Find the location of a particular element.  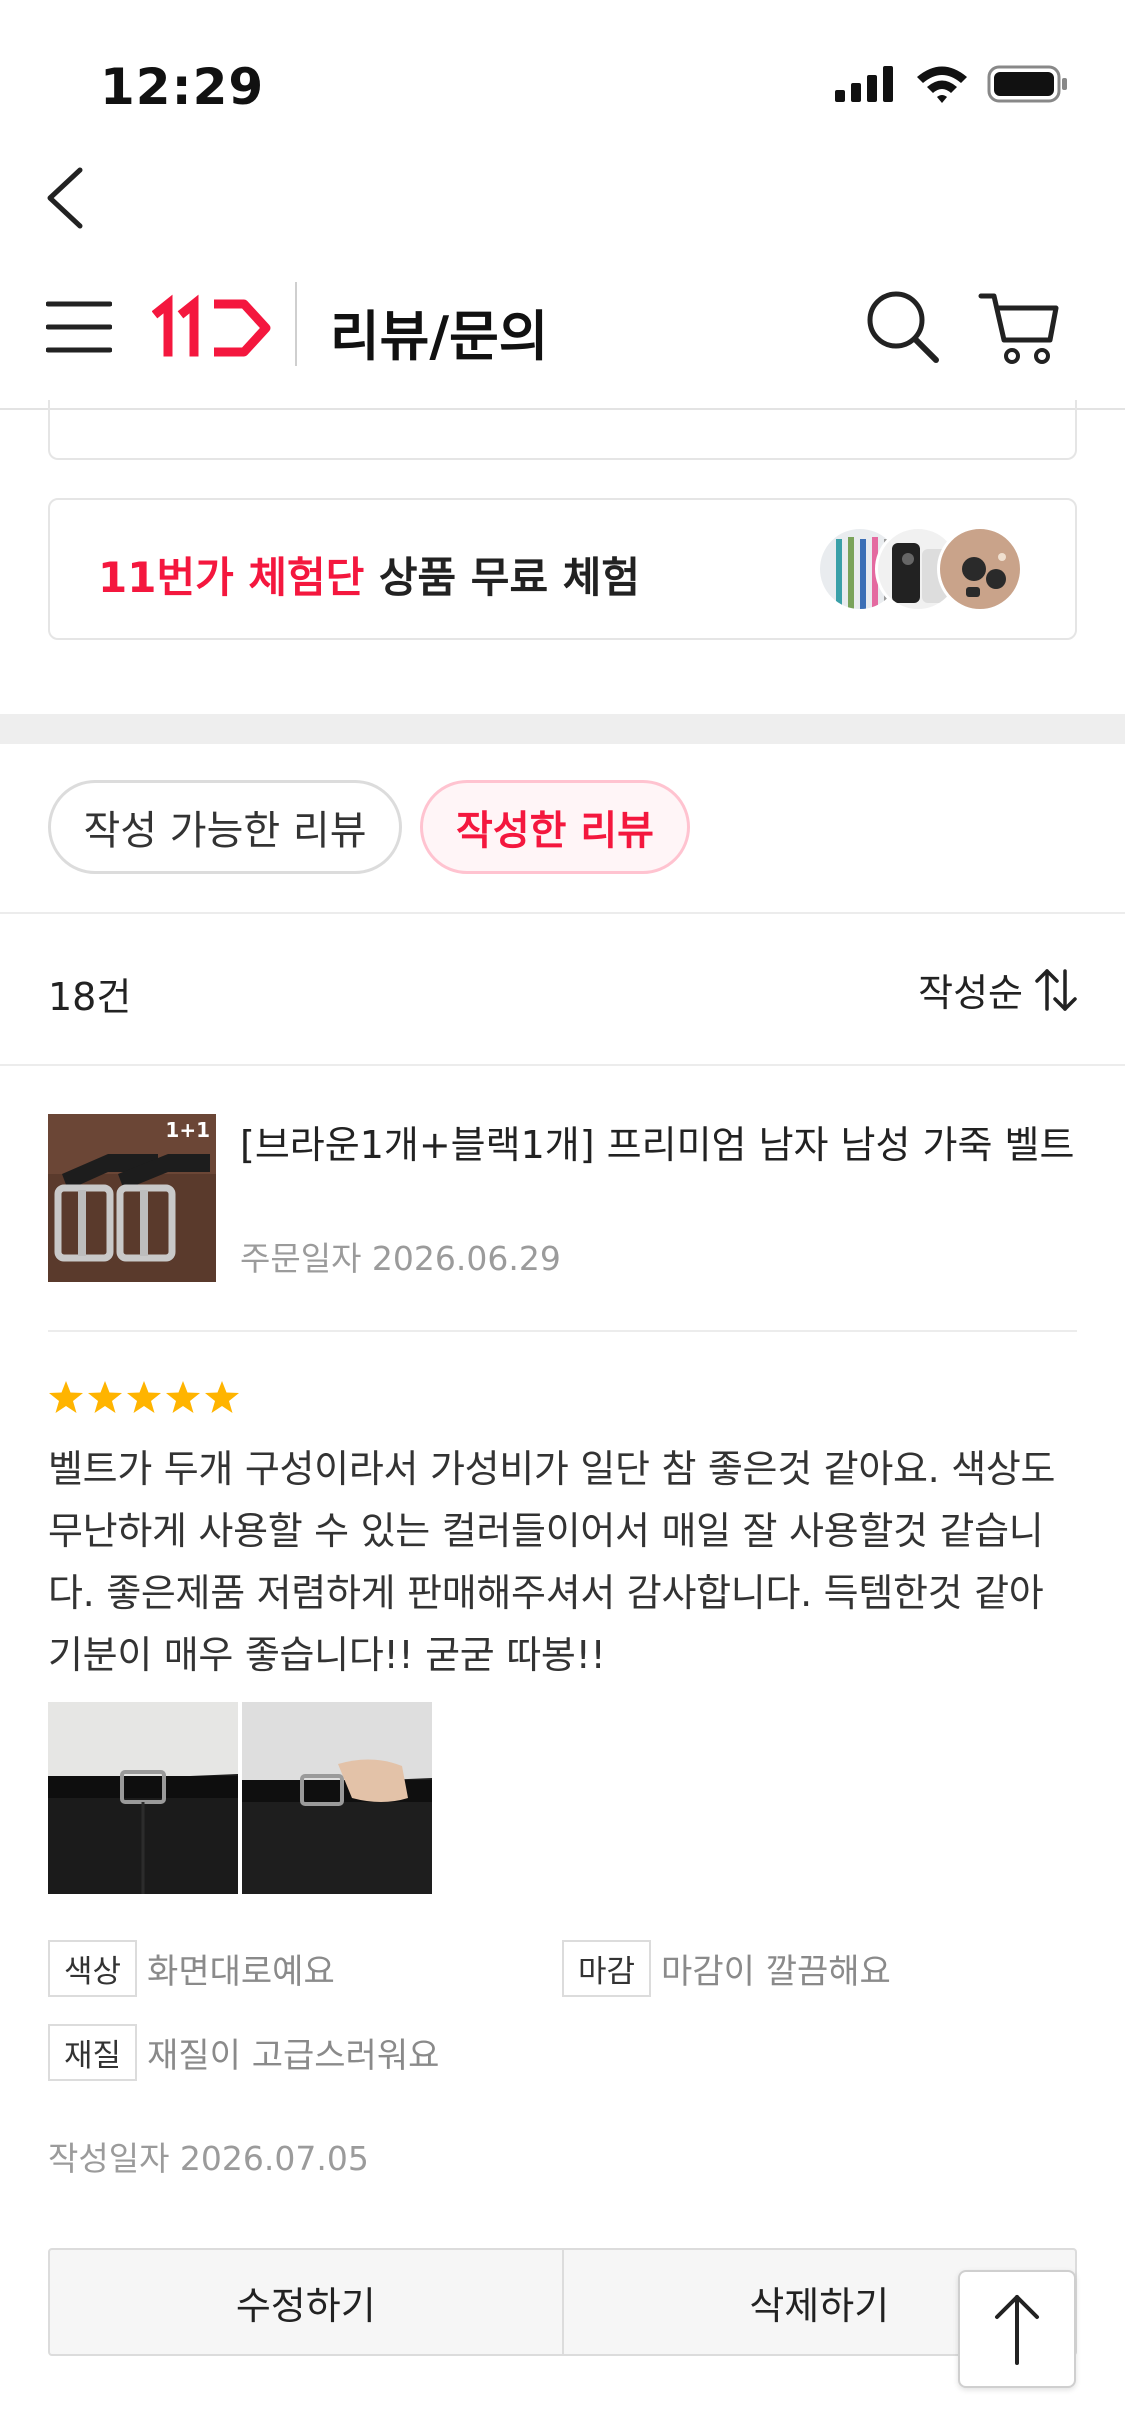

promo-thumb-earbuds is located at coordinates (980, 569).